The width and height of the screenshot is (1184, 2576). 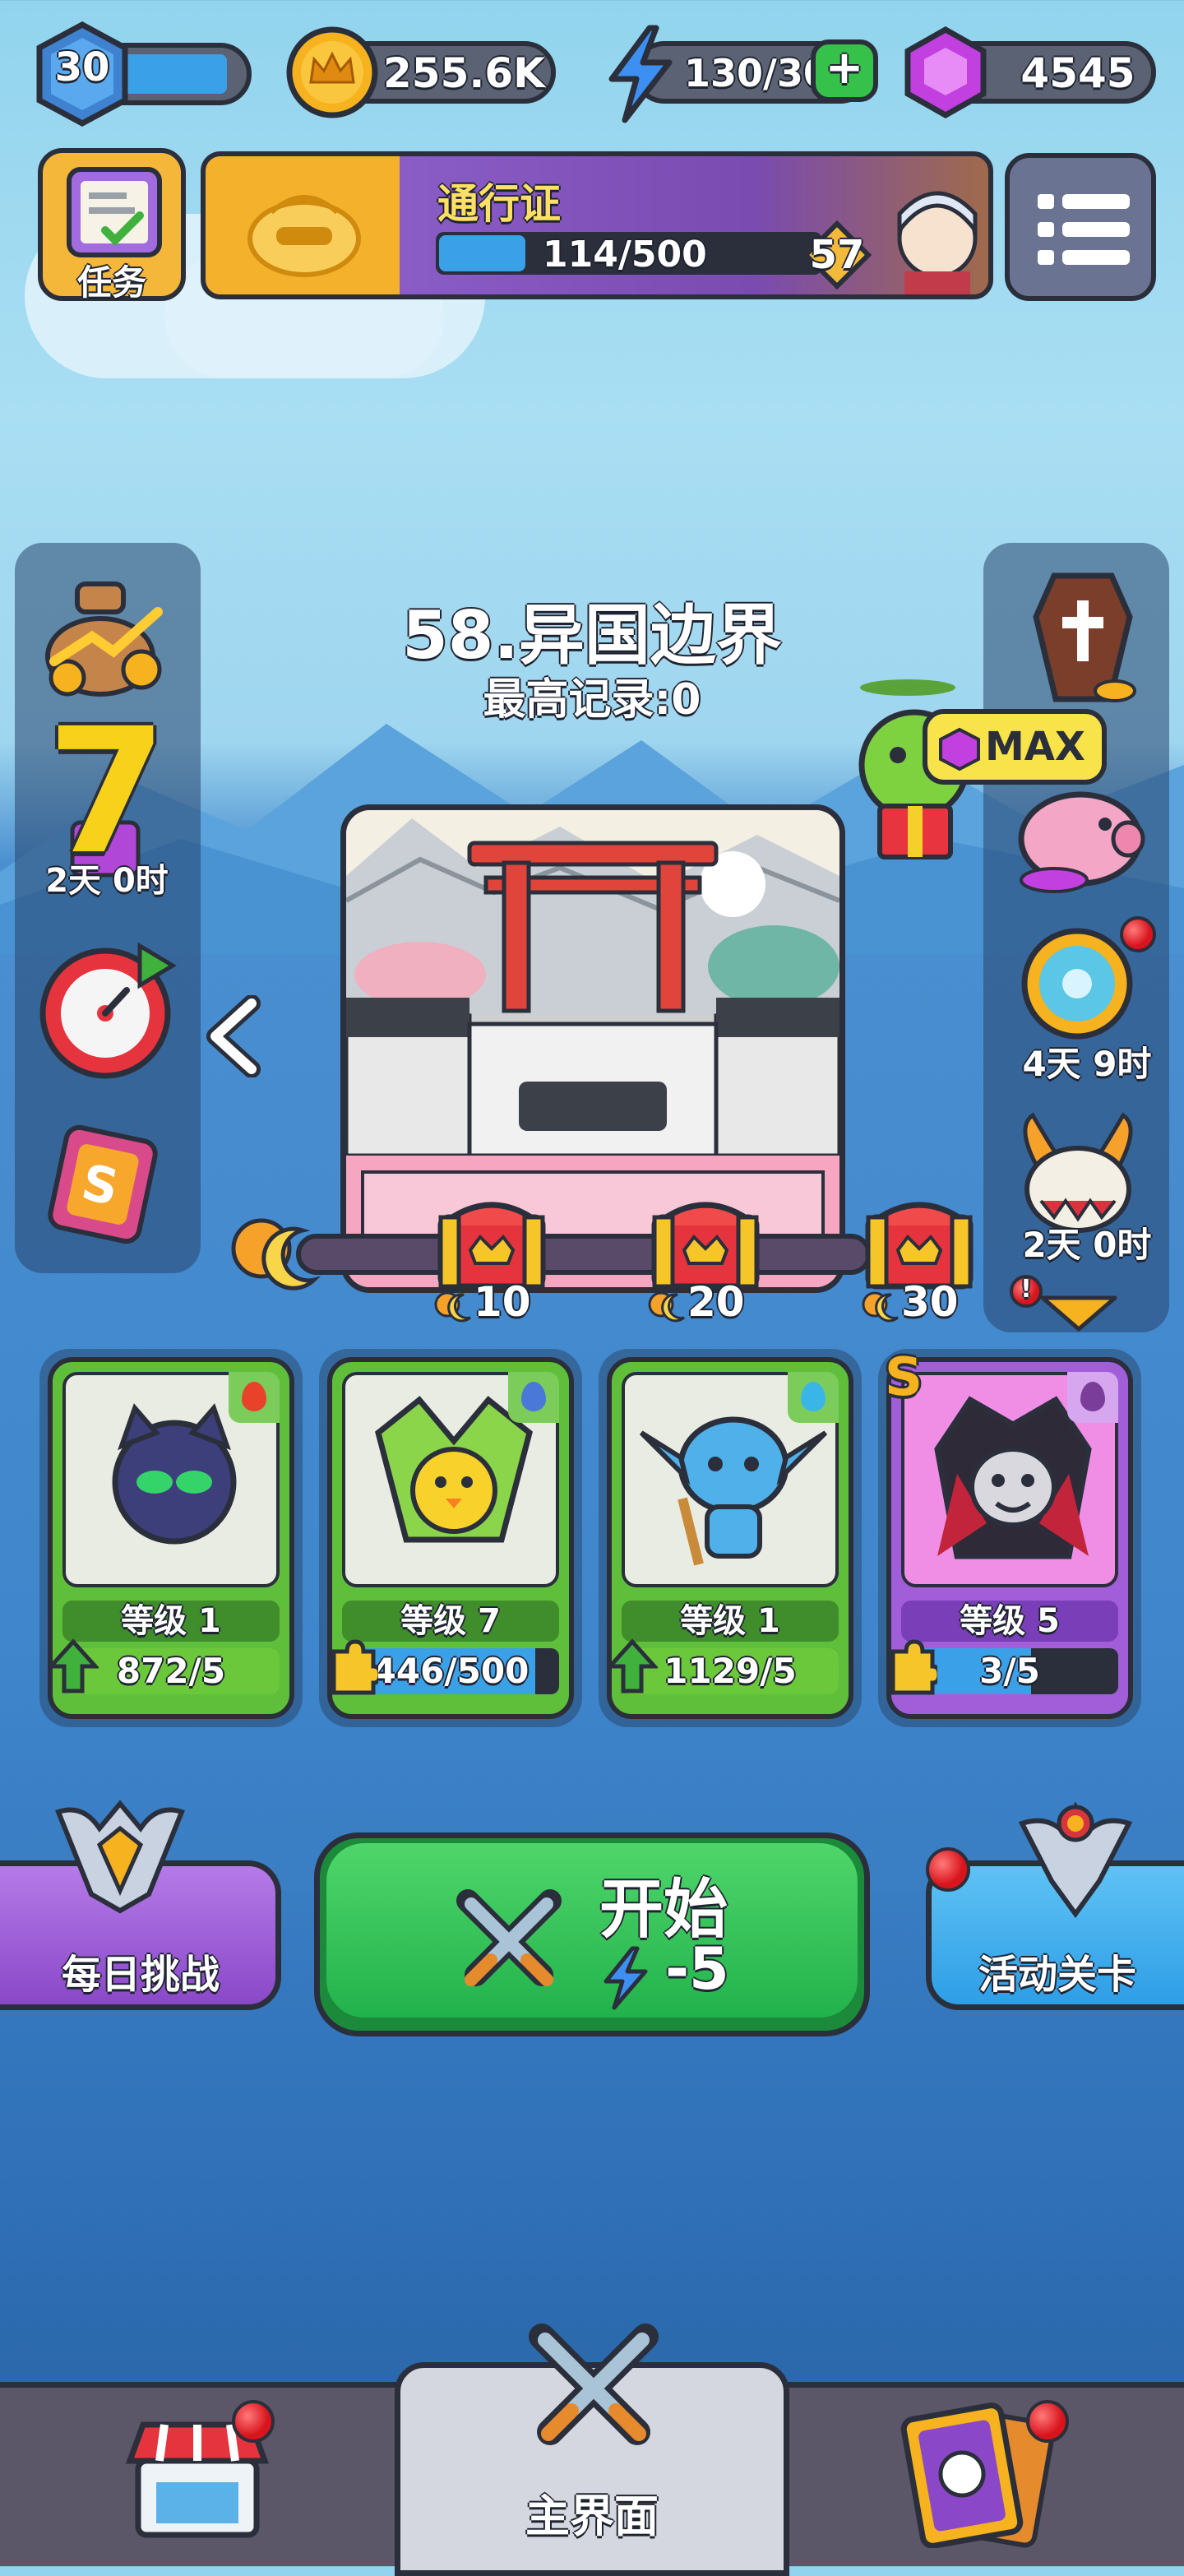 What do you see at coordinates (197, 2477) in the screenshot?
I see `nav-tab-shop` at bounding box center [197, 2477].